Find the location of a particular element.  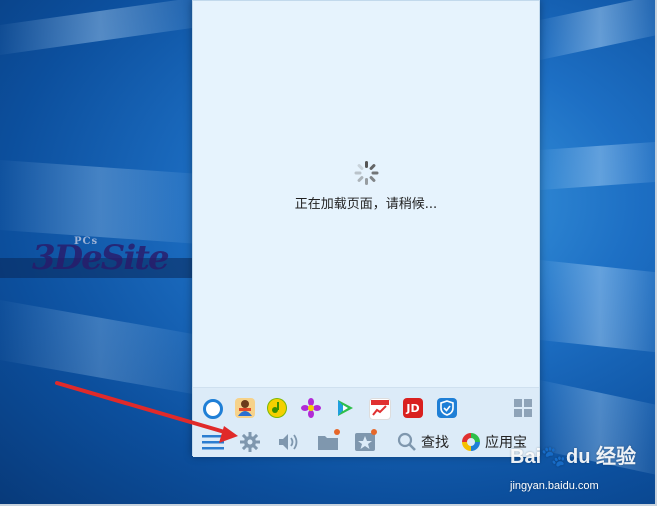

watermark-site: jingyan.baidu.com is located at coordinates (554, 486).